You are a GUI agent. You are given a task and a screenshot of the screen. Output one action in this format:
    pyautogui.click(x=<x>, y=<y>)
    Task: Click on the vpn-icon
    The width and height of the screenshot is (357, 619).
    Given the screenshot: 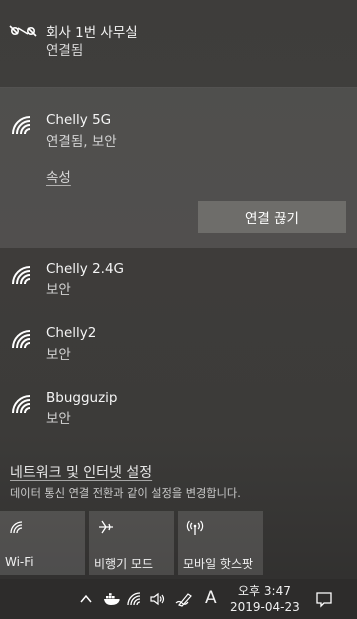 What is the action you would take?
    pyautogui.click(x=23, y=31)
    